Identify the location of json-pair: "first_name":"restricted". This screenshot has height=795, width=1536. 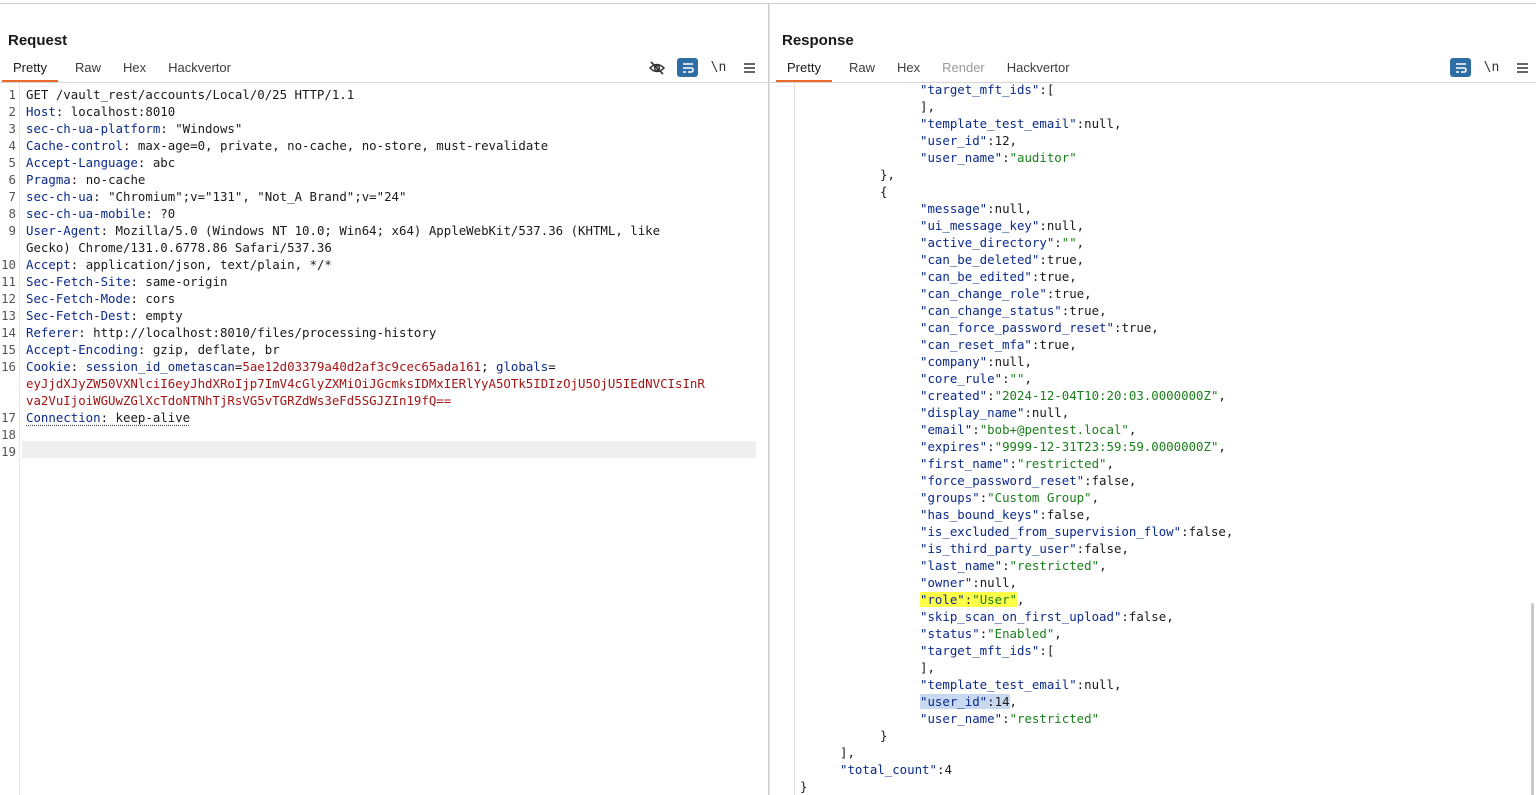
(1013, 463).